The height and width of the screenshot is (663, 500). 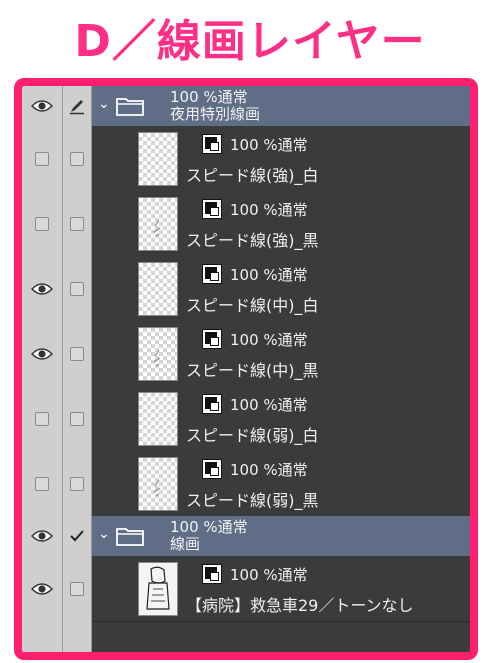 What do you see at coordinates (185, 544) in the screenshot?
I see `folder-name: 線画` at bounding box center [185, 544].